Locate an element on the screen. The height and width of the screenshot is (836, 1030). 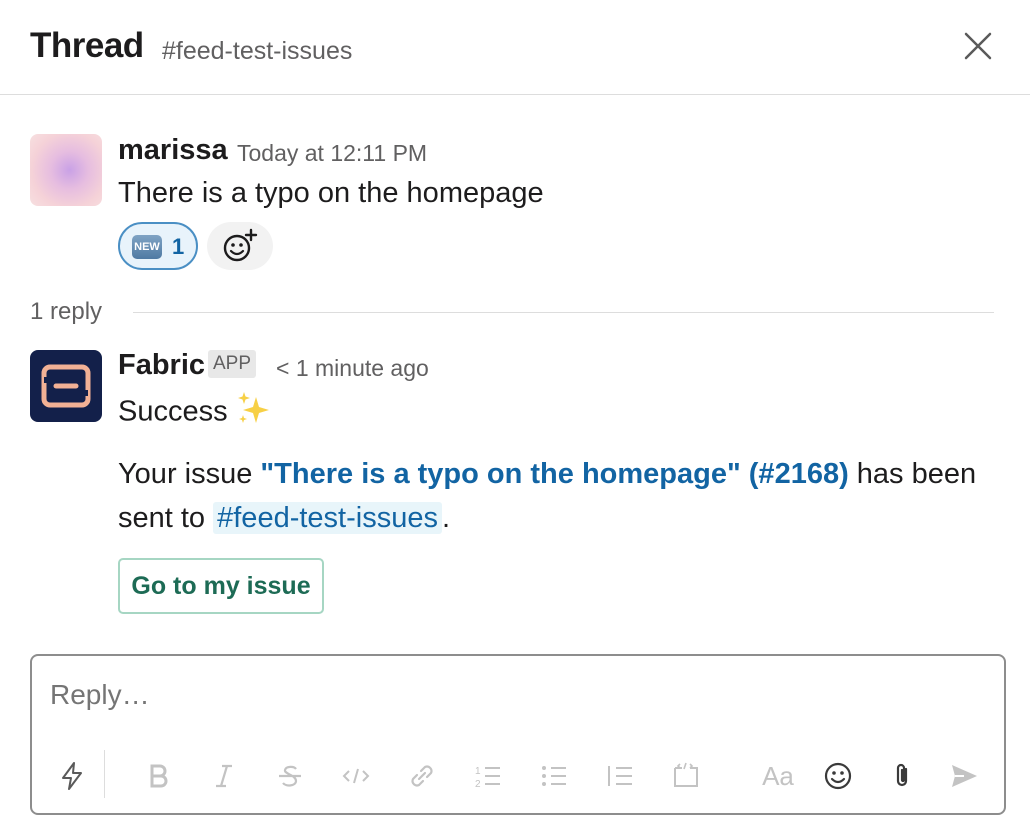
text-format-button: Aa is located at coordinates (778, 776).